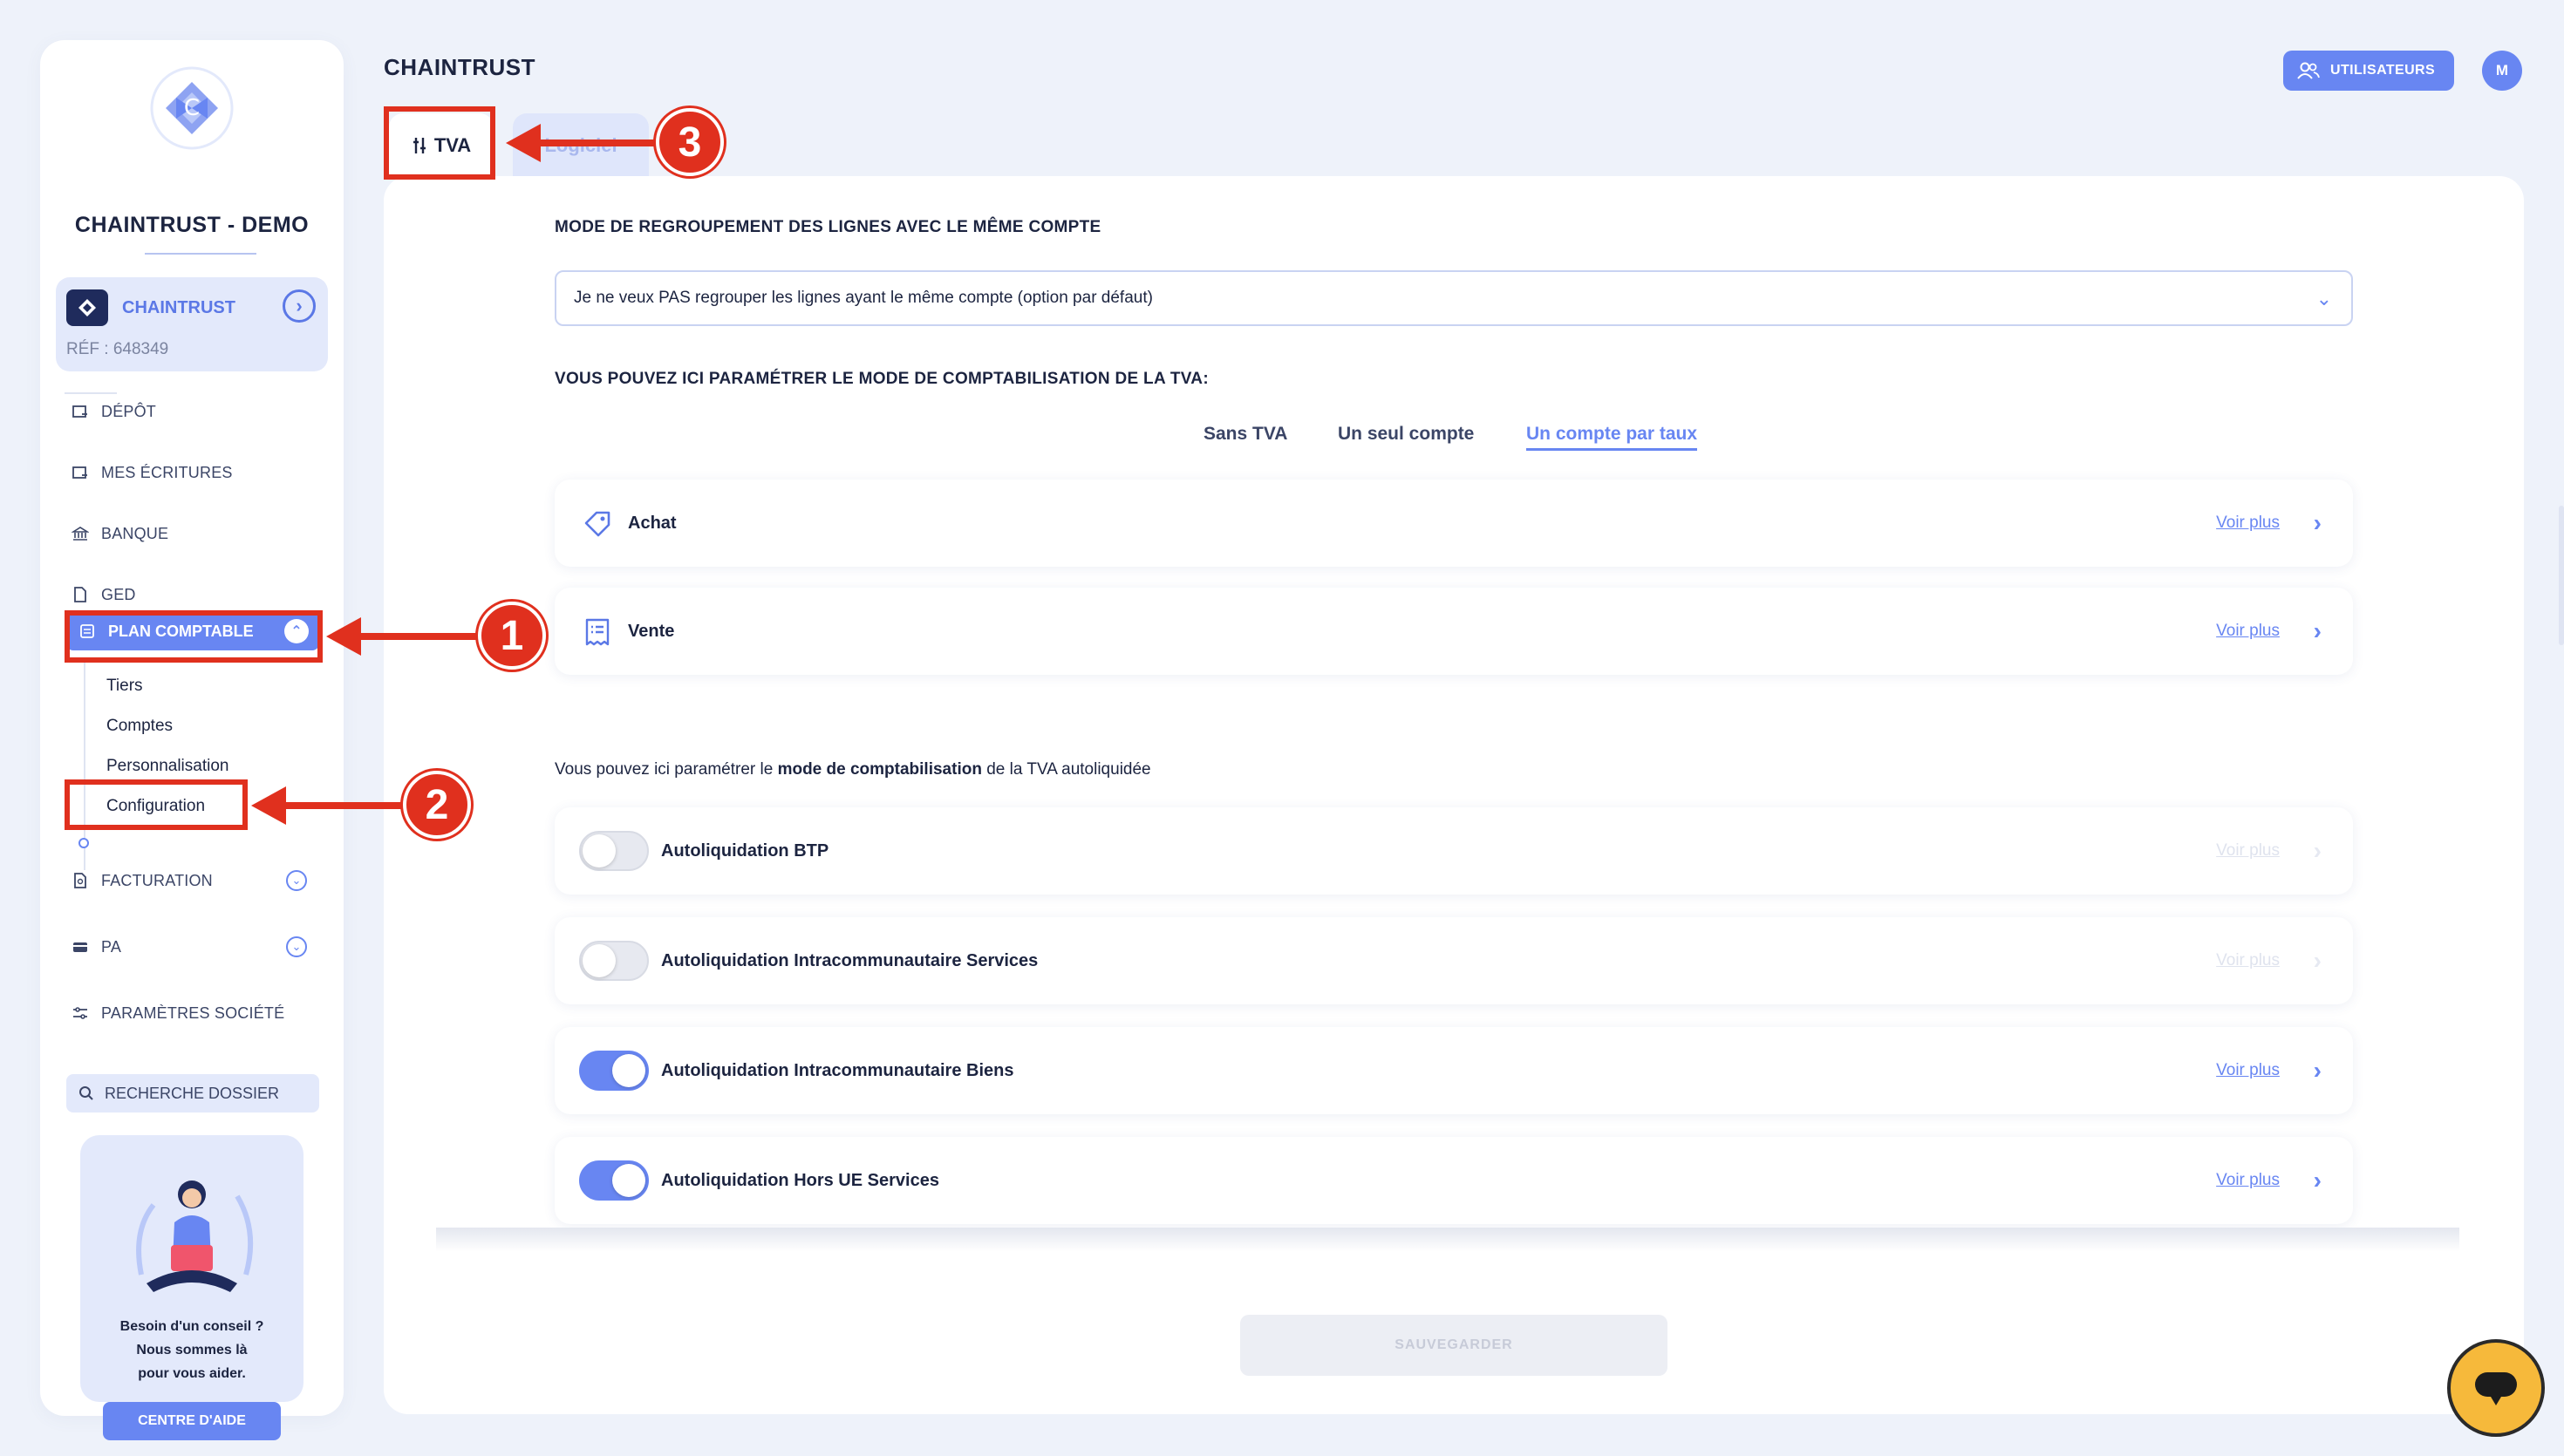 The width and height of the screenshot is (2564, 1456). I want to click on highlight-box-tva-tab, so click(439, 143).